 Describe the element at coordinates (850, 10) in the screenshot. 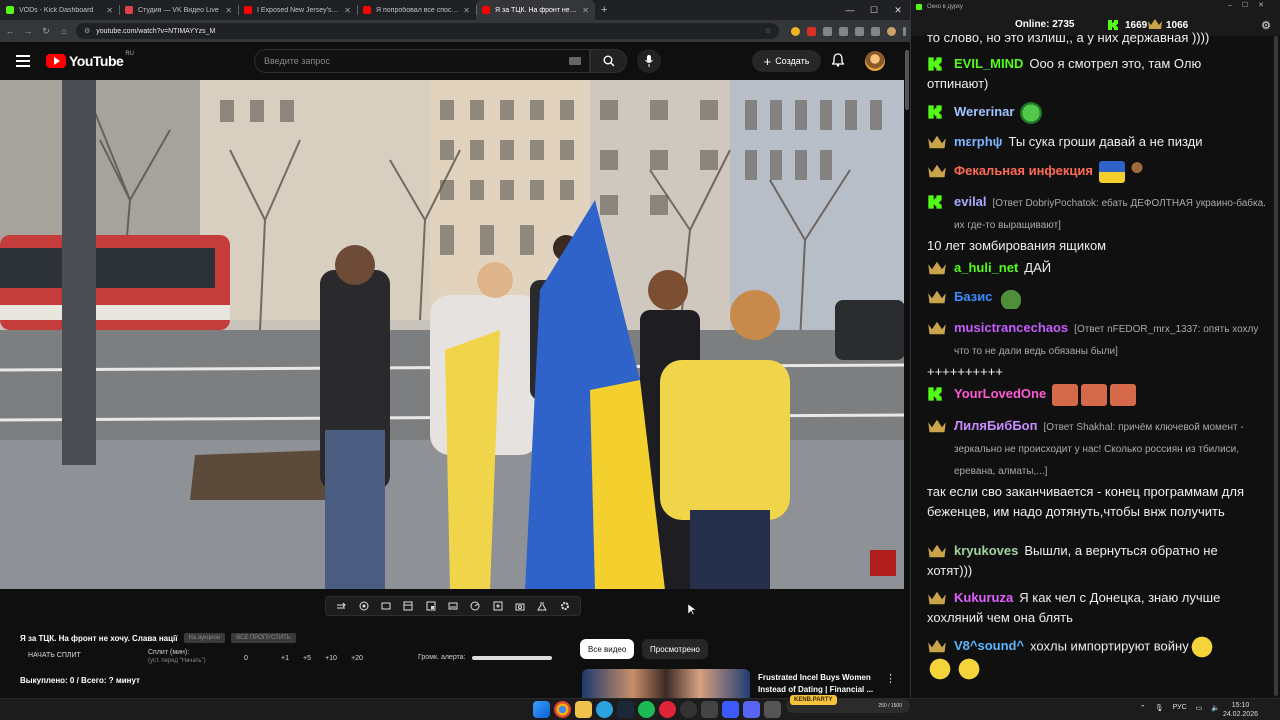

I see `minimize-icon: —` at that location.